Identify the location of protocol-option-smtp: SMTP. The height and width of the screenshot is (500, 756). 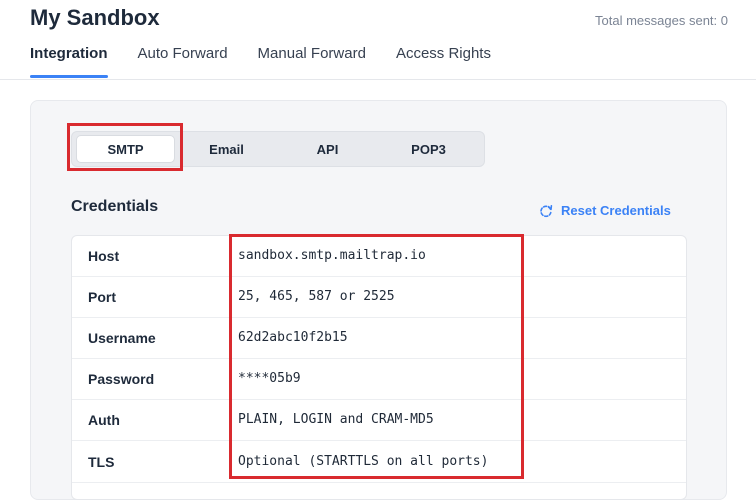
(126, 149).